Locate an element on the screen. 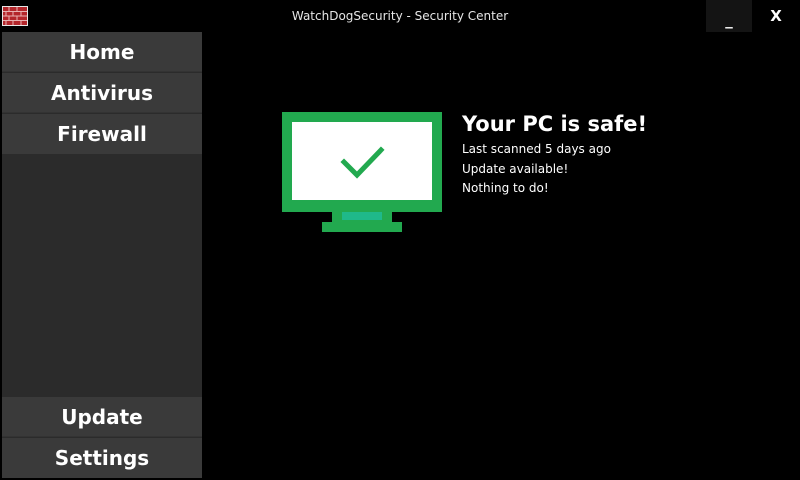 The width and height of the screenshot is (800, 480). sidebar-item-update: Update is located at coordinates (102, 417).